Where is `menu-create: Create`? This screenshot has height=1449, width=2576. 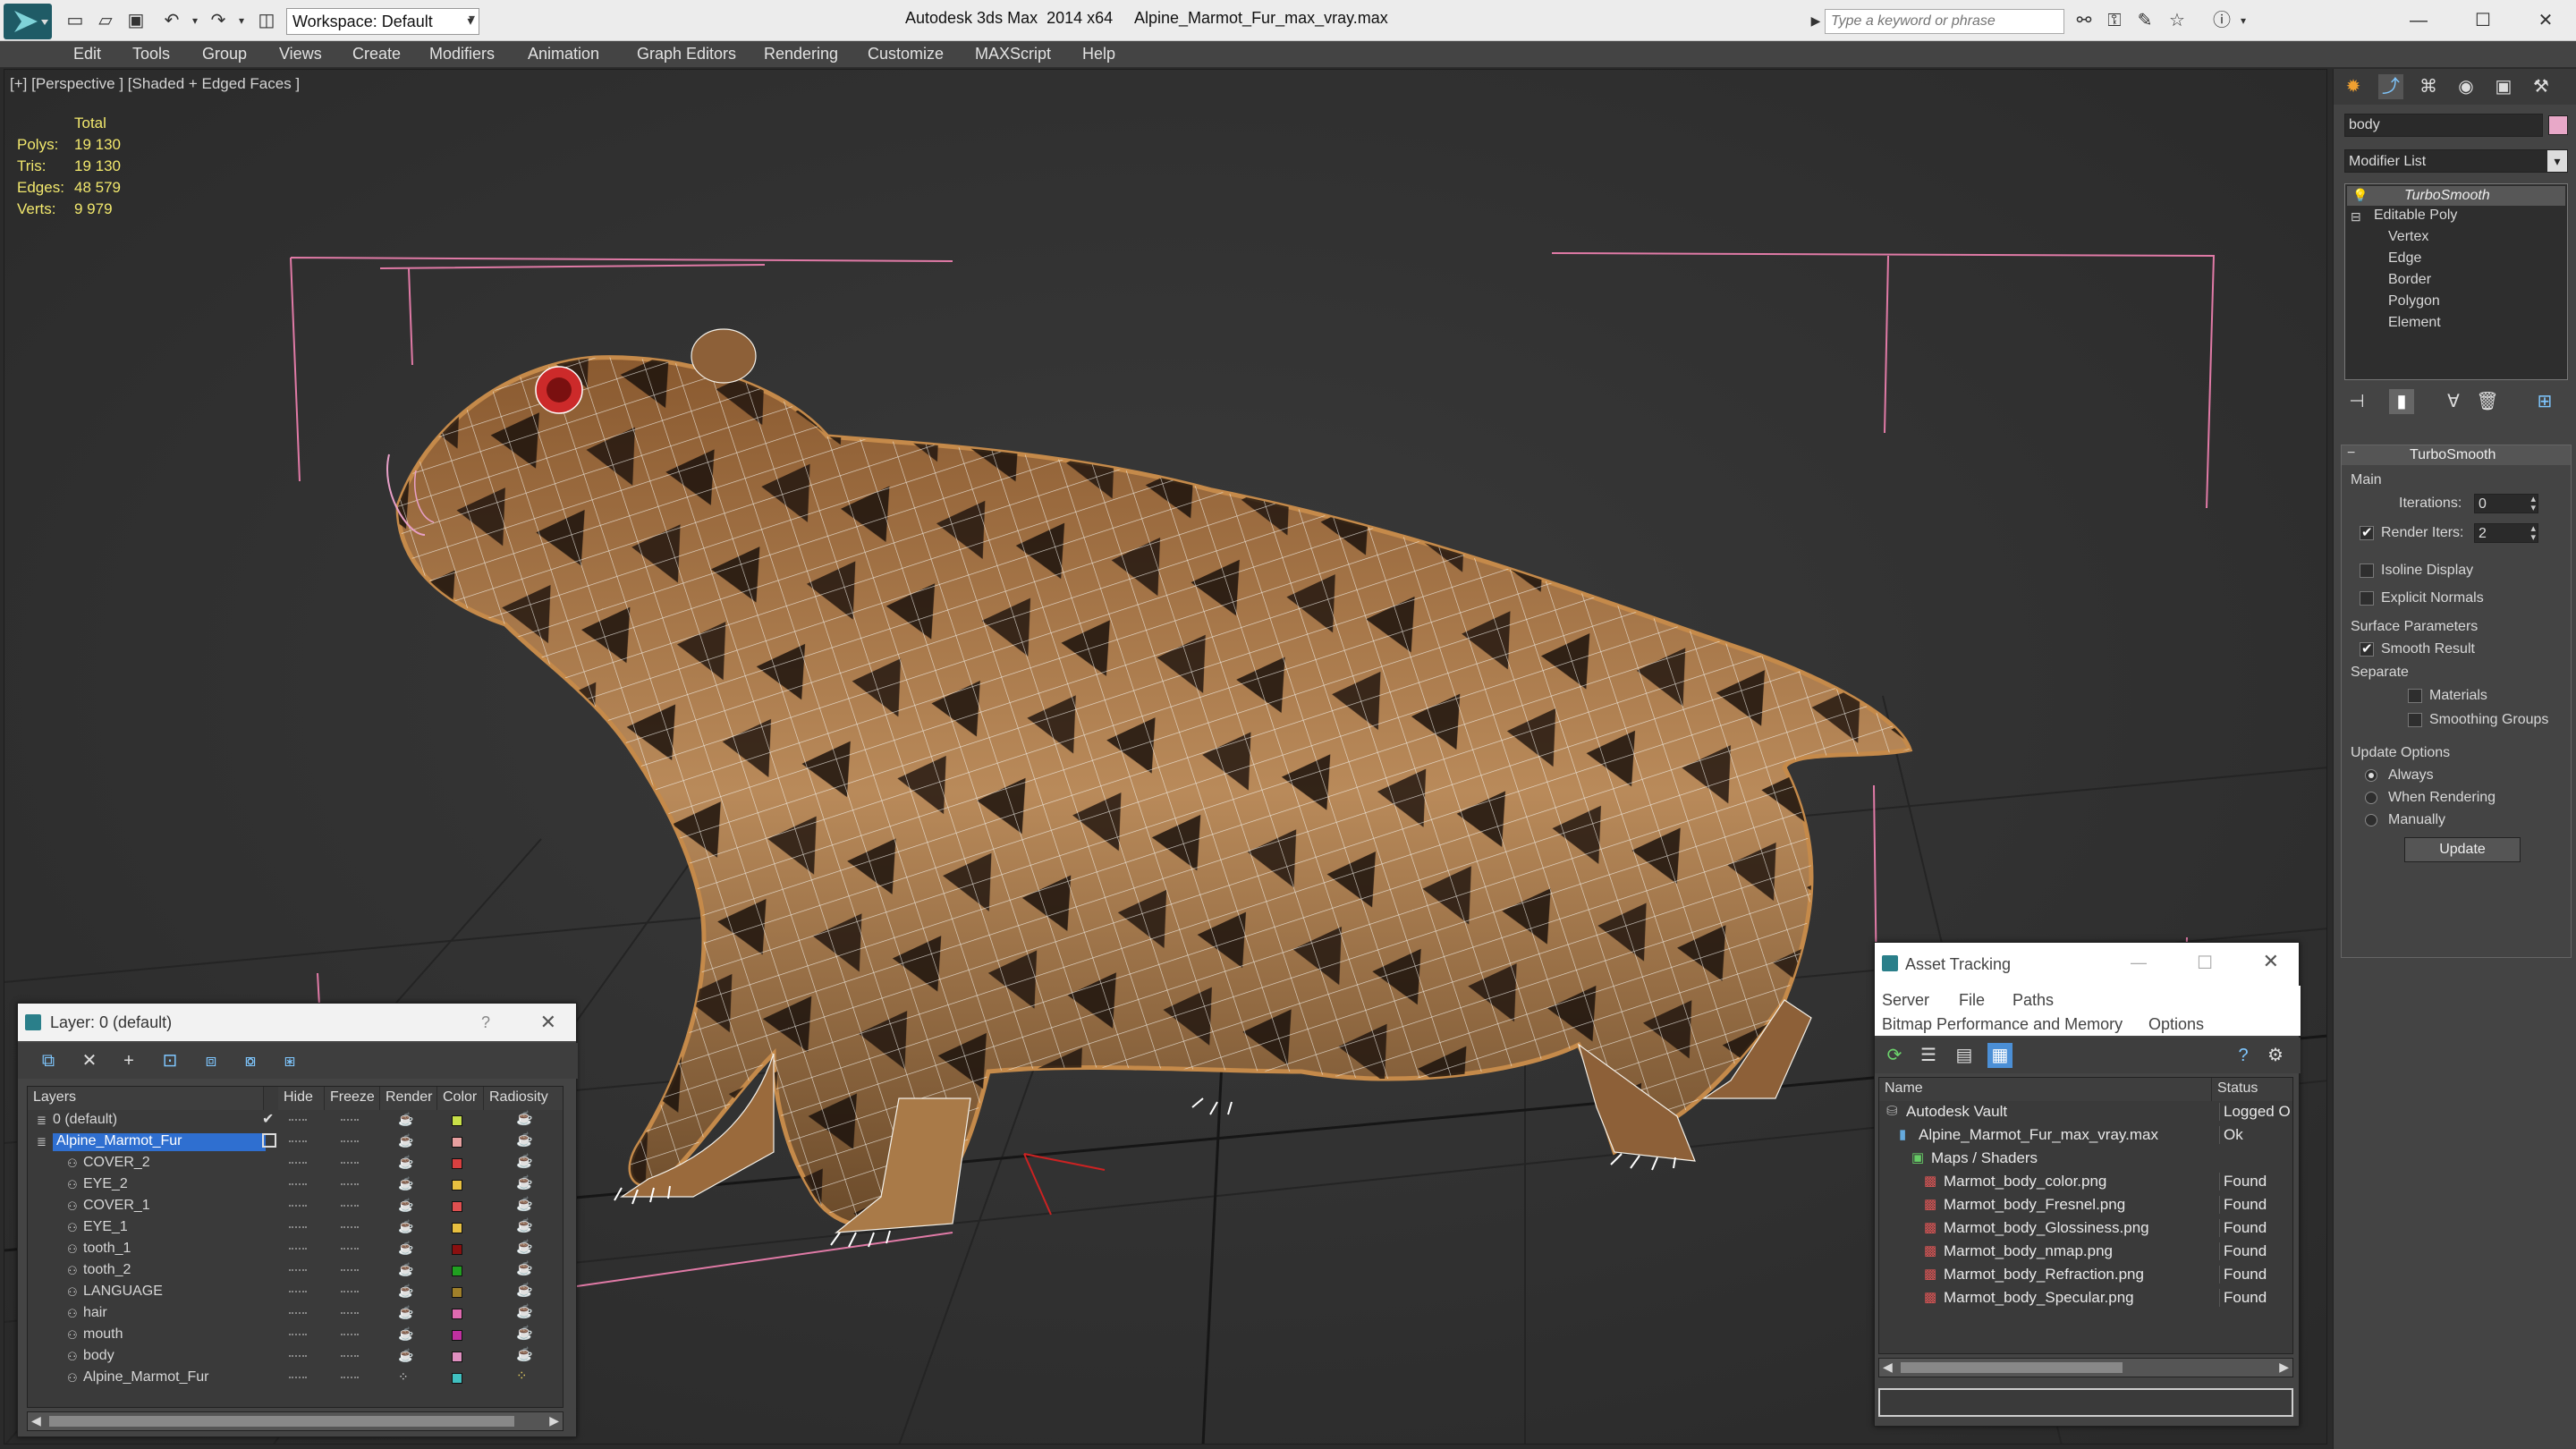 menu-create: Create is located at coordinates (376, 54).